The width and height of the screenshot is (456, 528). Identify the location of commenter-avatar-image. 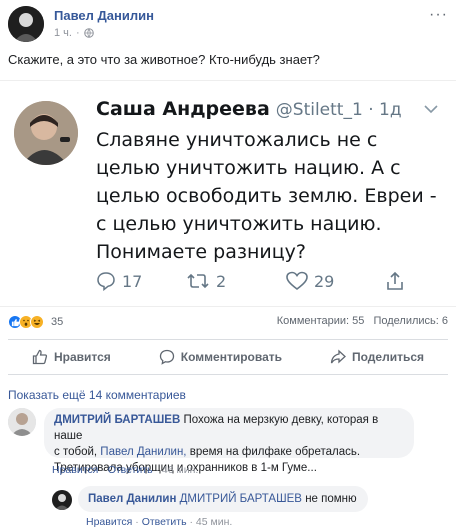
(22, 422).